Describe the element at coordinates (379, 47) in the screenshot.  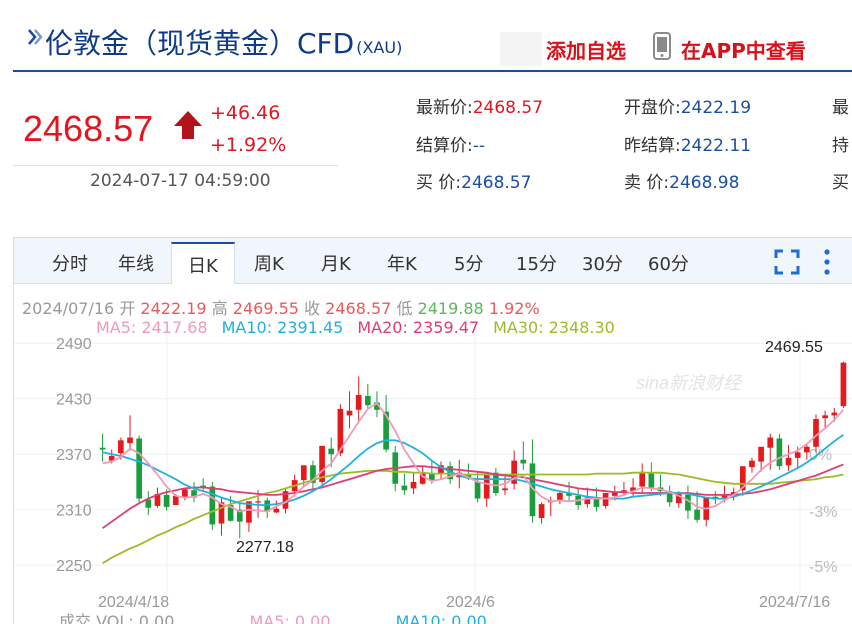
I see `title-sub: (XAU)` at that location.